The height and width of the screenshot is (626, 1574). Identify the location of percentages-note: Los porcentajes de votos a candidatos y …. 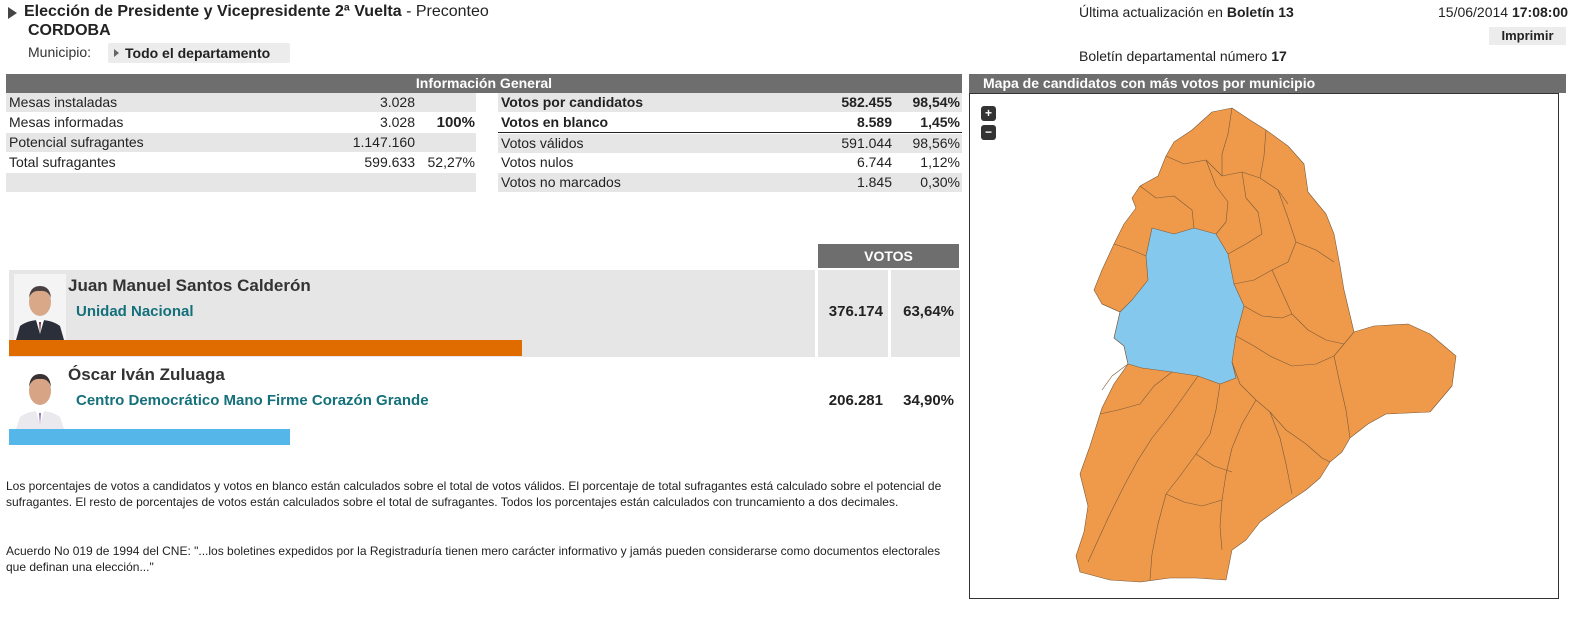
(474, 494).